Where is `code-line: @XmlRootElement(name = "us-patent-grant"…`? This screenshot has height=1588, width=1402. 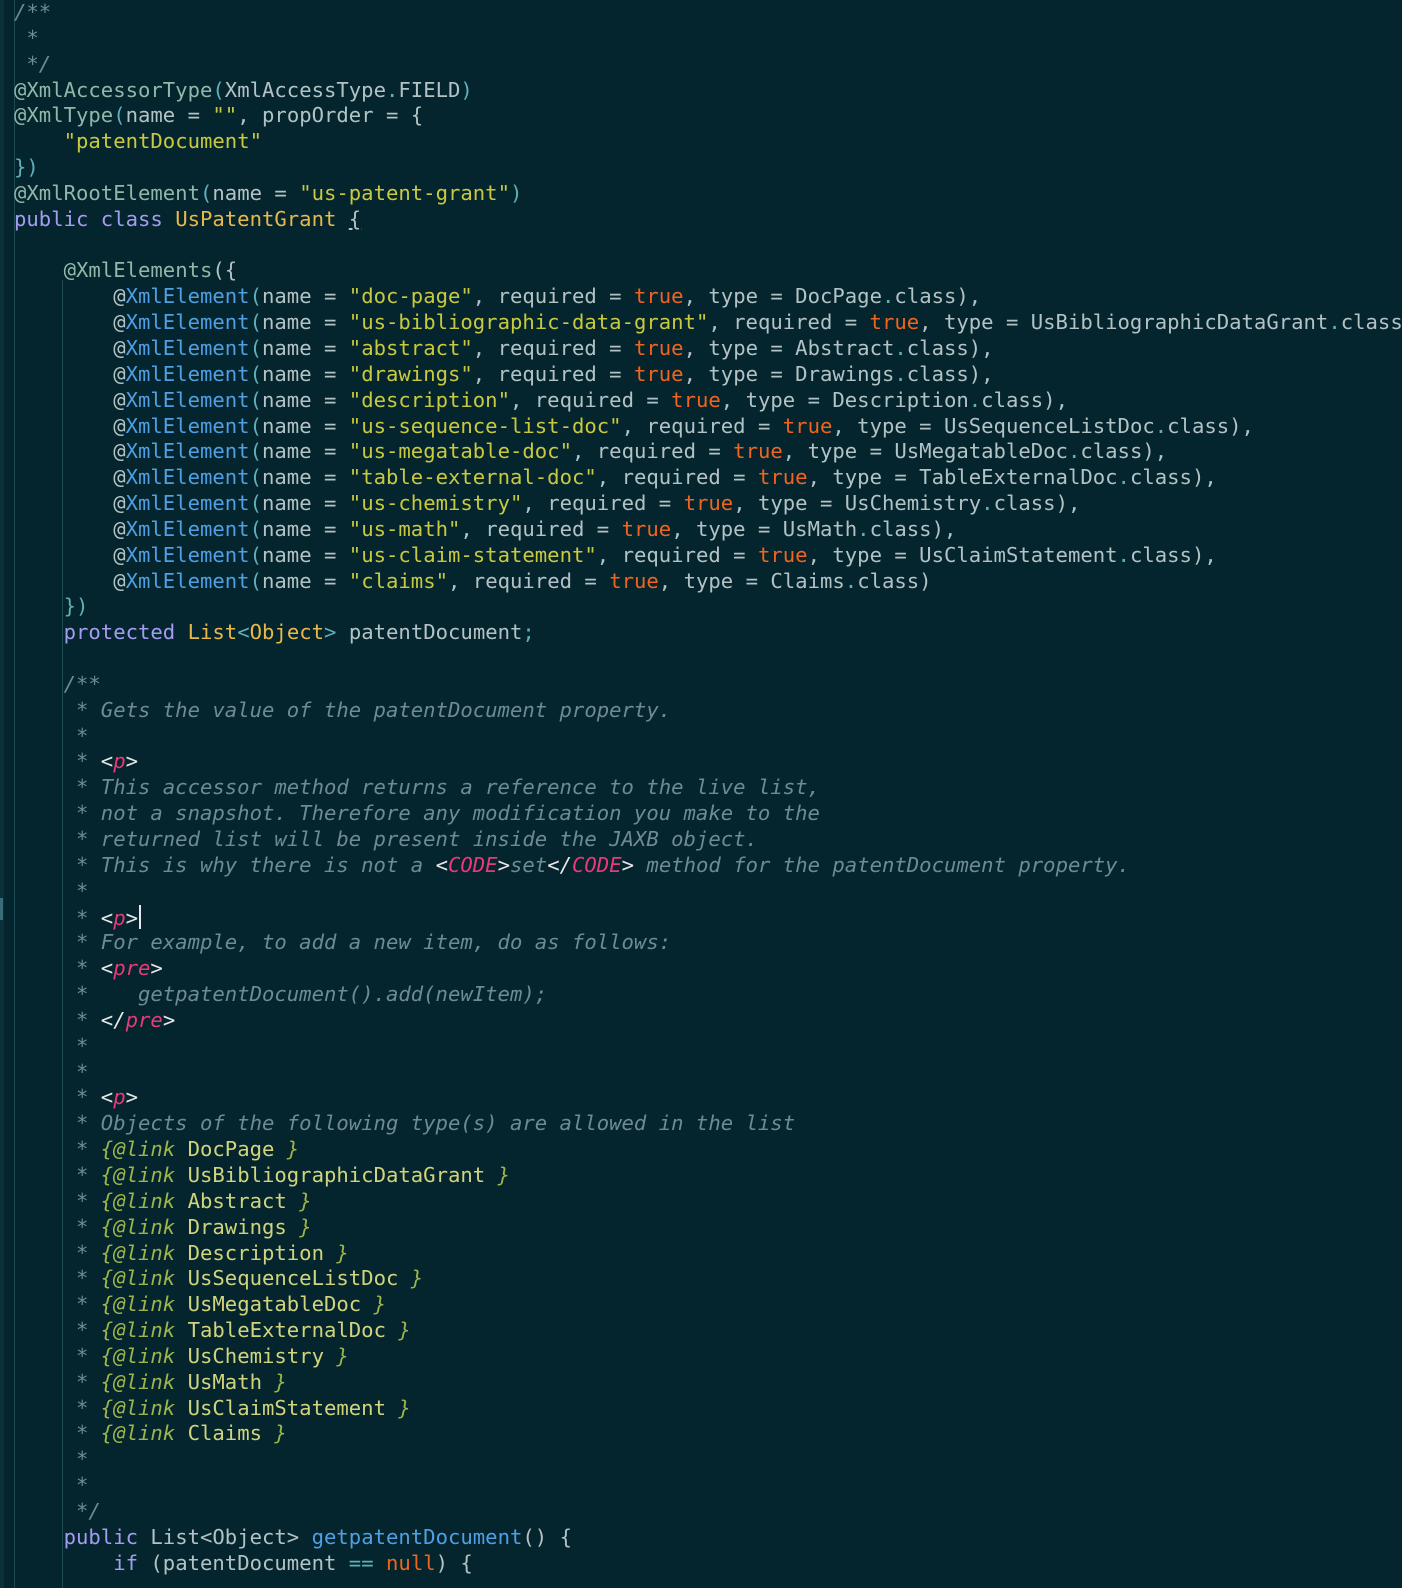
code-line: @XmlRootElement(name = "us-patent-grant"… is located at coordinates (701, 194).